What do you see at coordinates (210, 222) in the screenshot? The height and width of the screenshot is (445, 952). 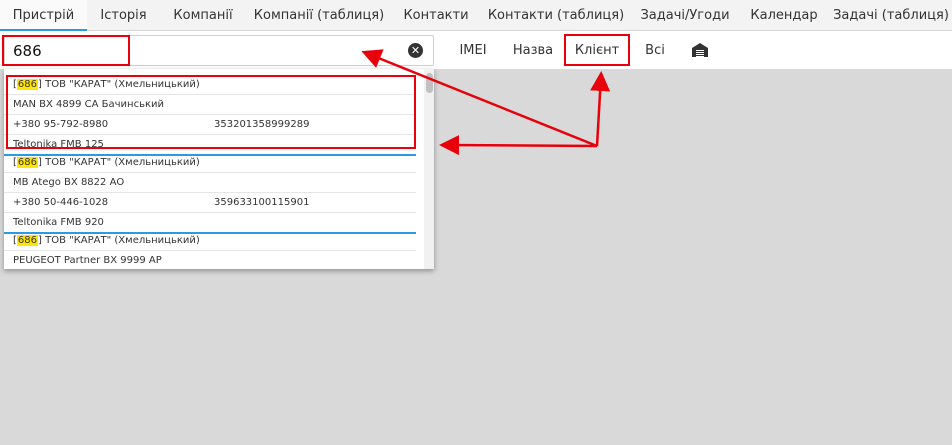 I see `result-tracker: Teltonika FMB 920` at bounding box center [210, 222].